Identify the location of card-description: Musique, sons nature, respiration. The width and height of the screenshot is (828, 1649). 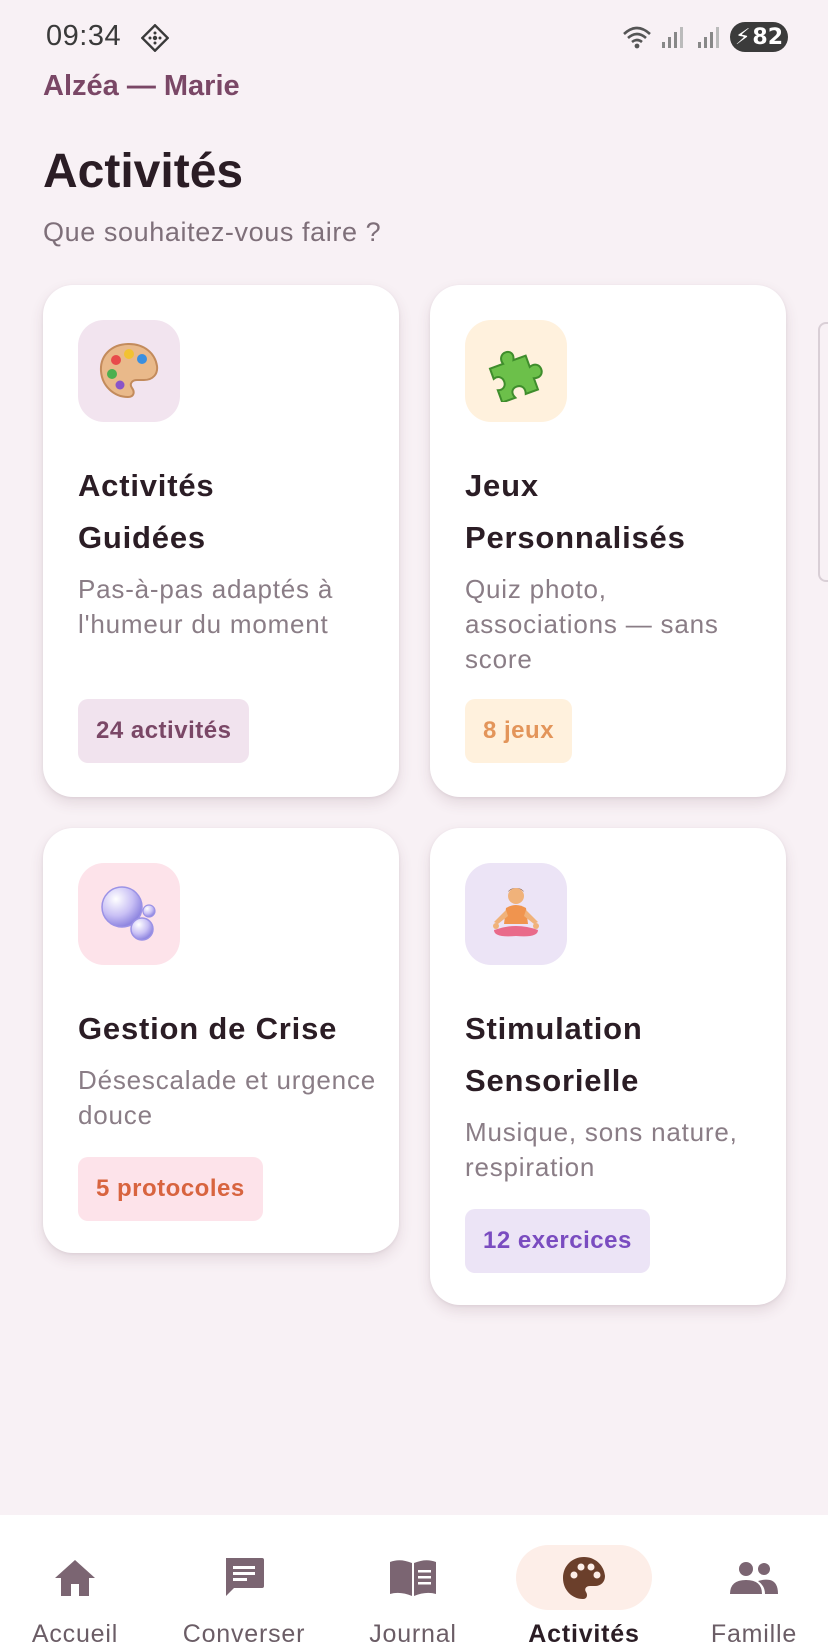
(601, 1149).